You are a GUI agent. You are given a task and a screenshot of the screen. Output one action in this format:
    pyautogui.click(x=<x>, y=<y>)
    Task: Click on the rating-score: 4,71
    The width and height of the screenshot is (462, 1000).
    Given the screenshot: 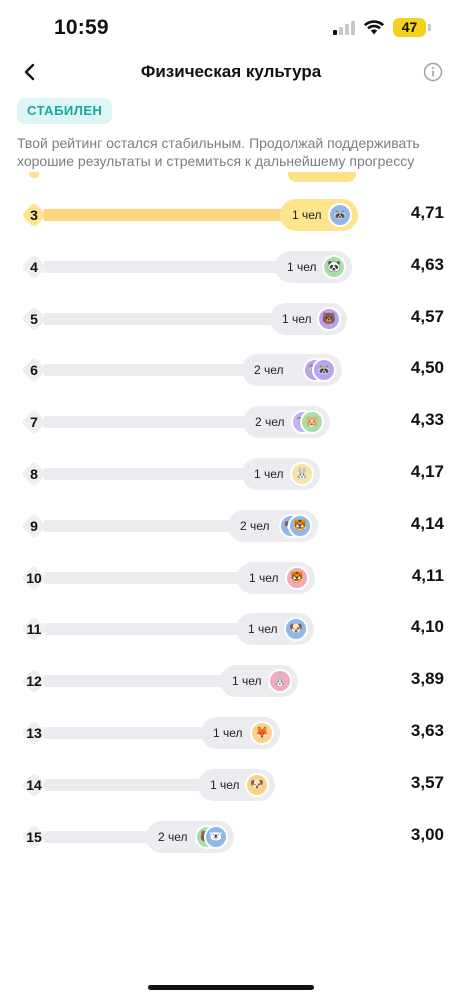 What is the action you would take?
    pyautogui.click(x=427, y=212)
    